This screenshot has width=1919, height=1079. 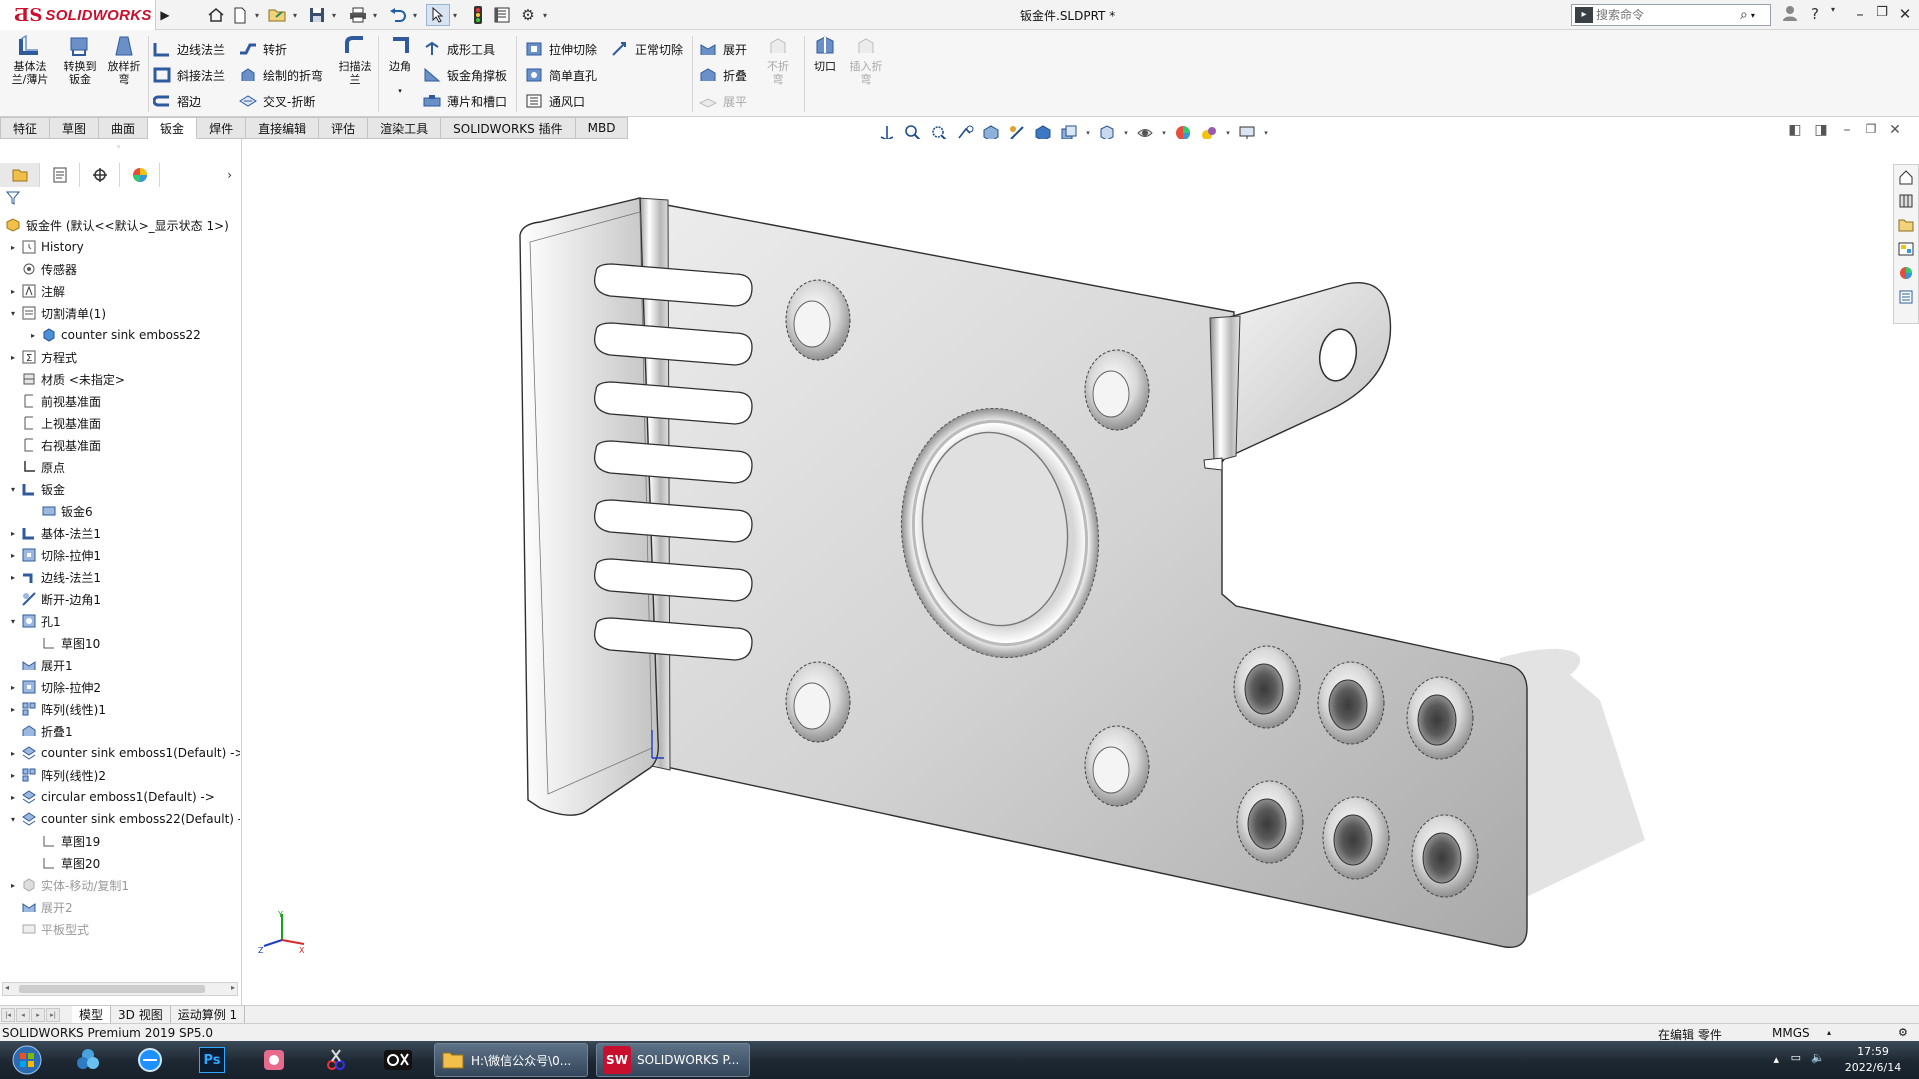 What do you see at coordinates (120, 621) in the screenshot?
I see `tree-item: ▾ 孔1` at bounding box center [120, 621].